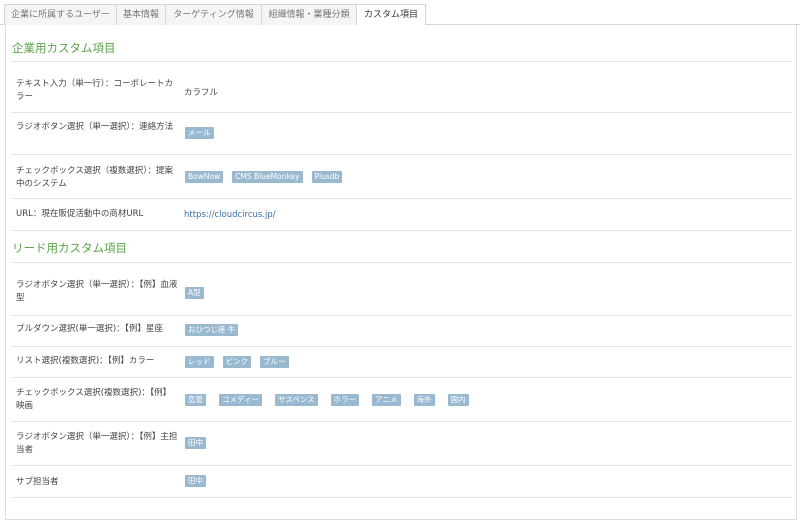  Describe the element at coordinates (85, 361) in the screenshot. I see `field-label: リスト選択(複数選択)：【例】カラー` at that location.